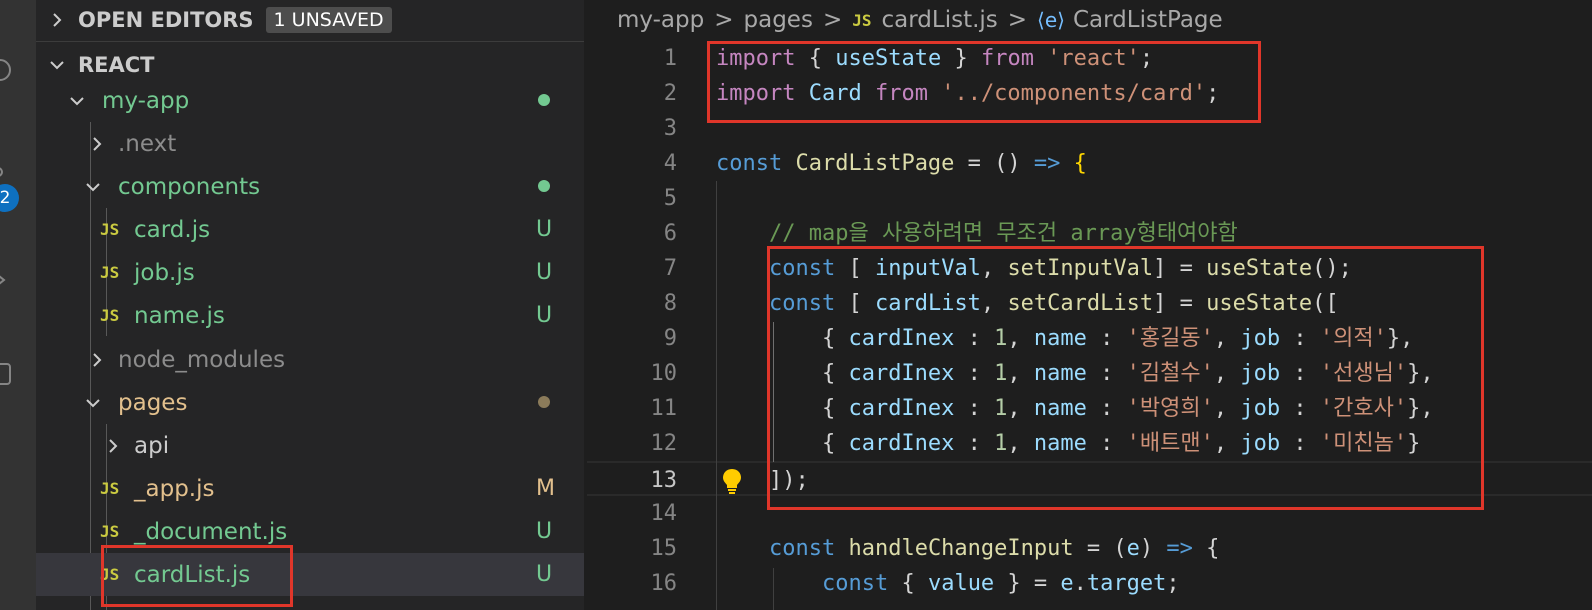  Describe the element at coordinates (310, 445) in the screenshot. I see `tree-folder-api: api` at that location.